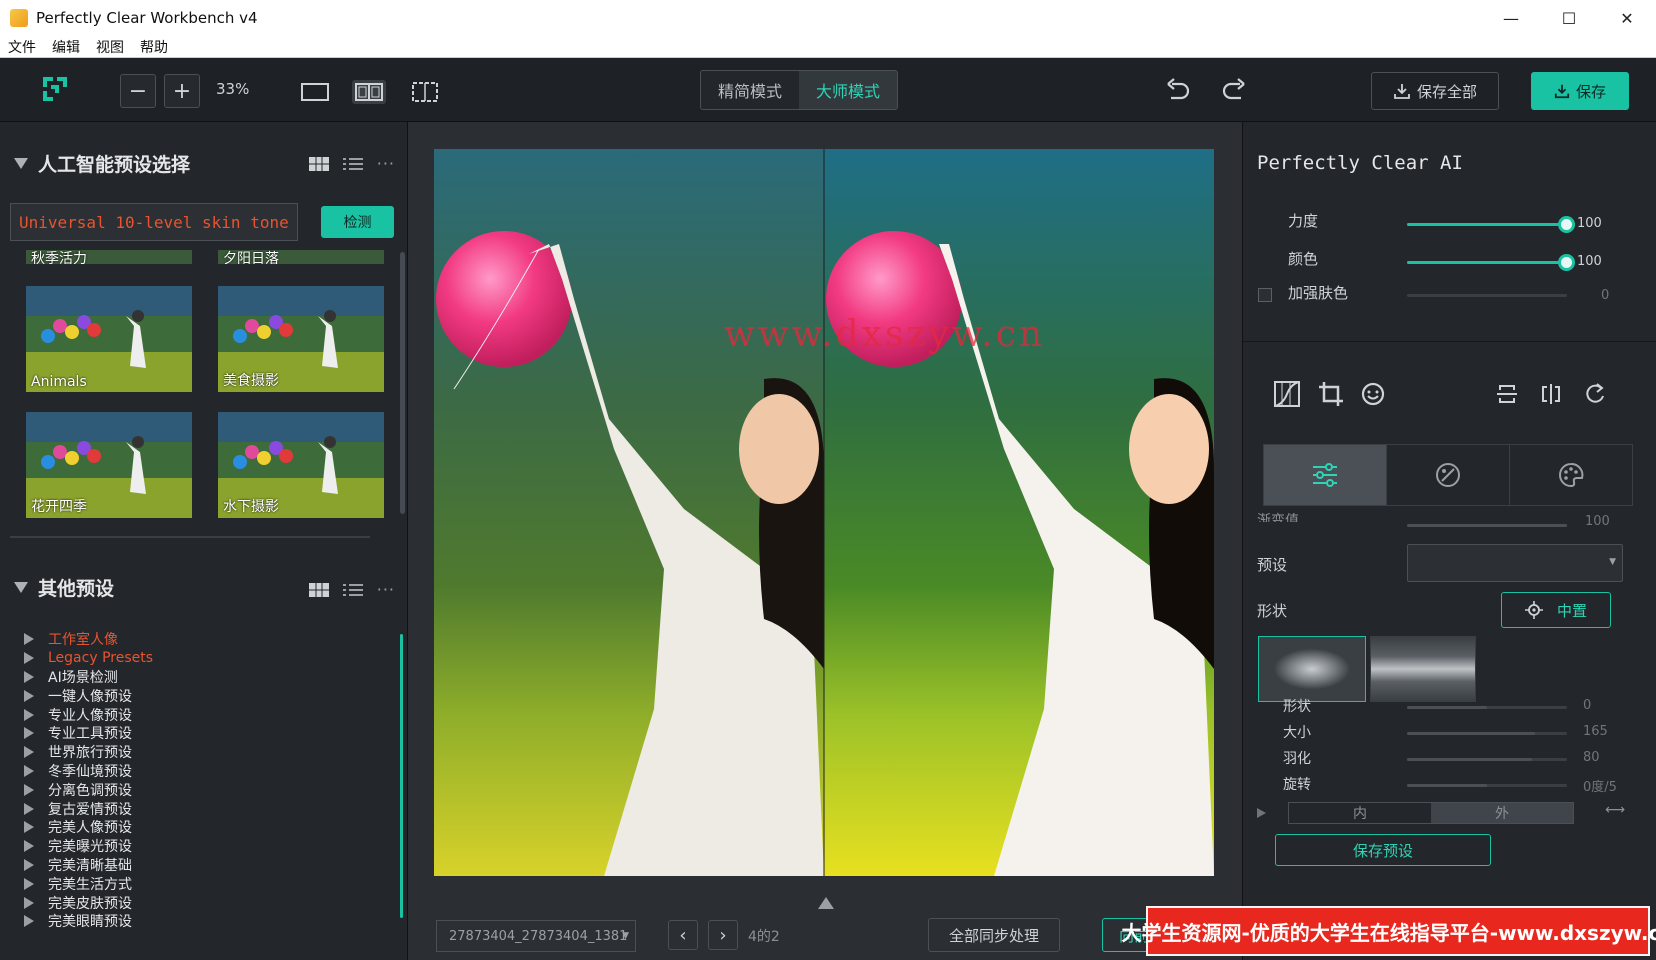 The height and width of the screenshot is (960, 1656). I want to click on menu-edit: 编辑, so click(66, 47).